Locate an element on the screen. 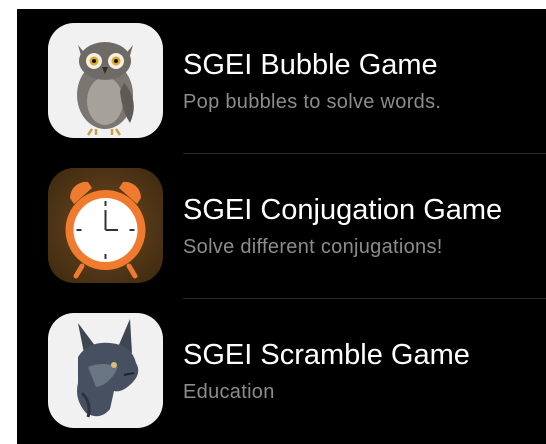  app-subtitle: Education is located at coordinates (229, 392).